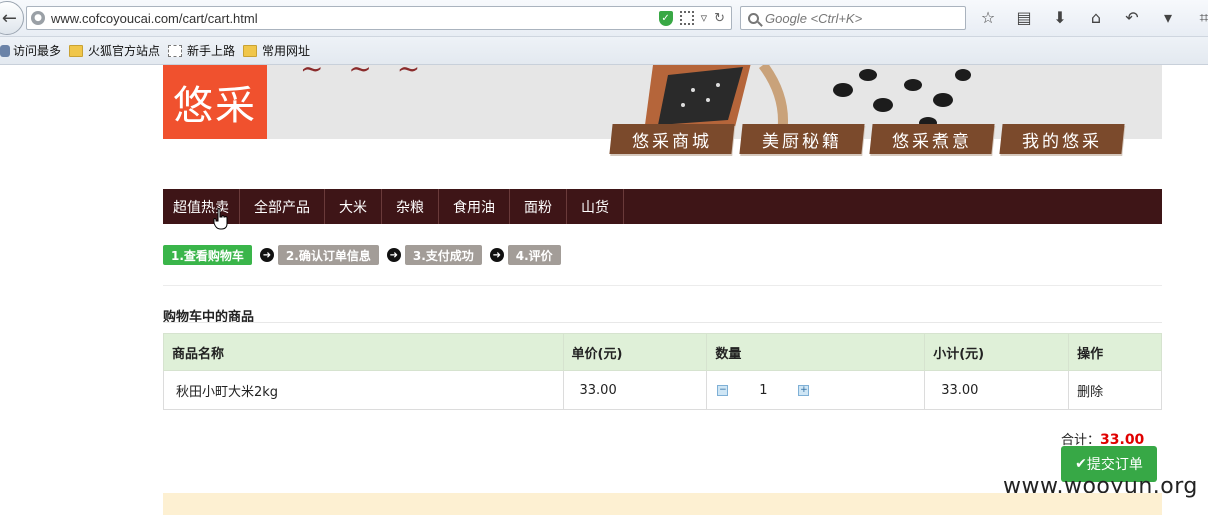 This screenshot has width=1208, height=515. Describe the element at coordinates (595, 206) in the screenshot. I see `nav-mountain-goods: 山货` at that location.